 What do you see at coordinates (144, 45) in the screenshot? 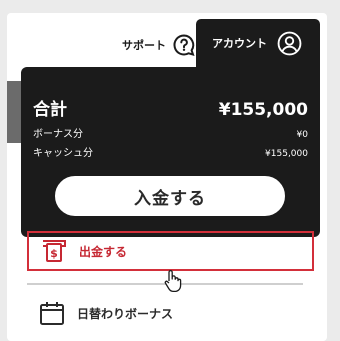
I see `support-label: サポート` at bounding box center [144, 45].